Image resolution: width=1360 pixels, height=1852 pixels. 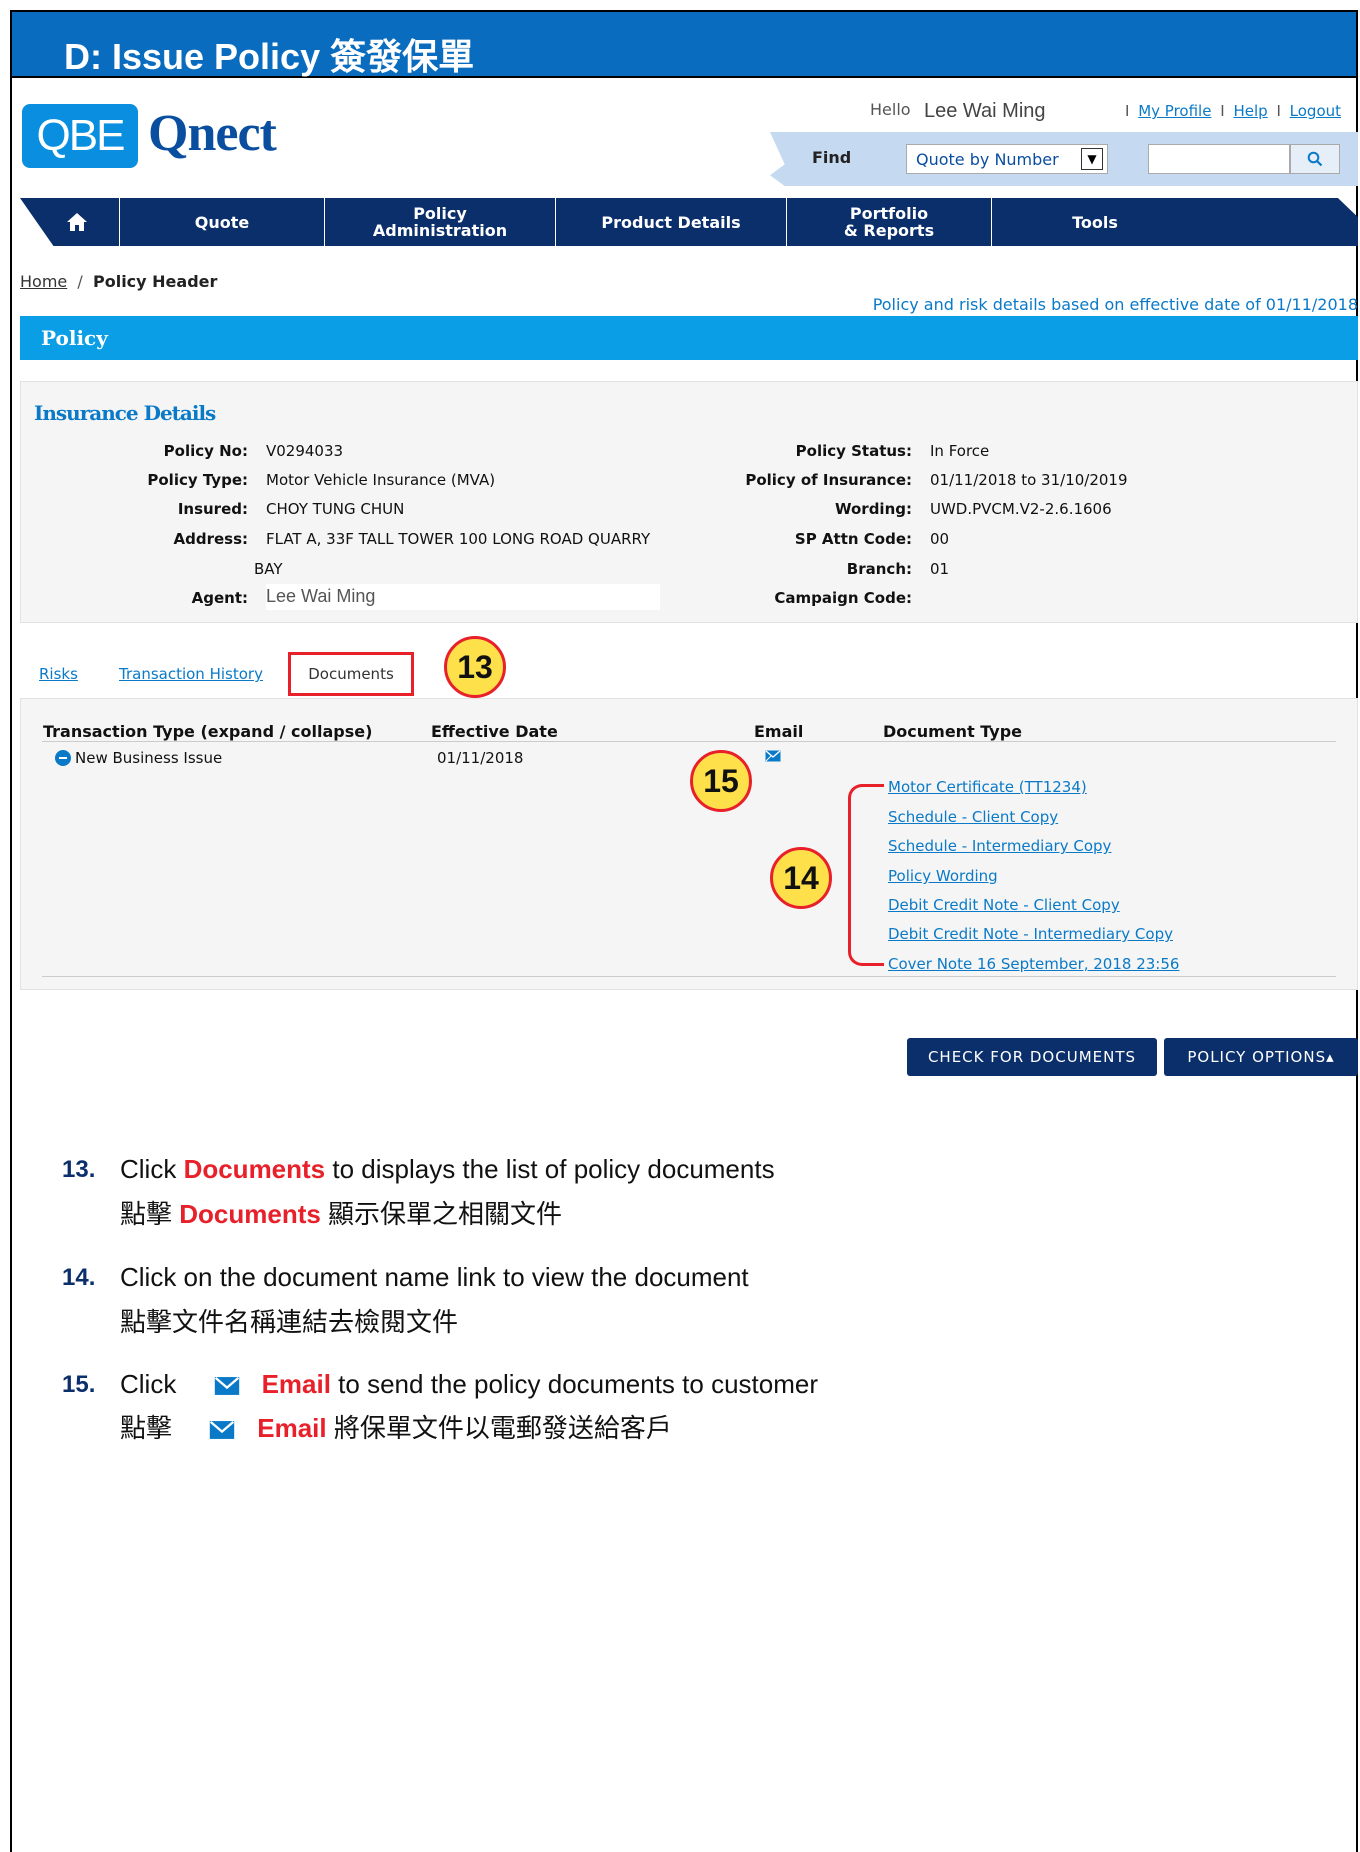 What do you see at coordinates (305, 451) in the screenshot?
I see `policy-no-value: V0294033` at bounding box center [305, 451].